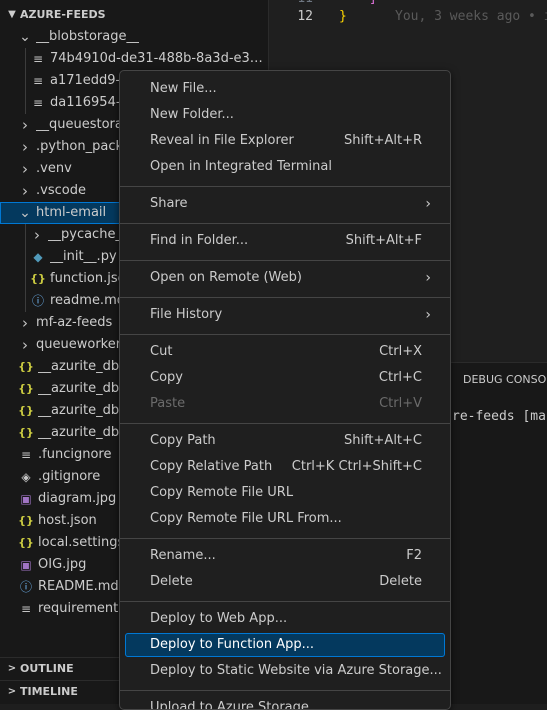  Describe the element at coordinates (285, 241) in the screenshot. I see `menu-item-find-in-folder: Find in Folder... Shift+Alt+F` at that location.